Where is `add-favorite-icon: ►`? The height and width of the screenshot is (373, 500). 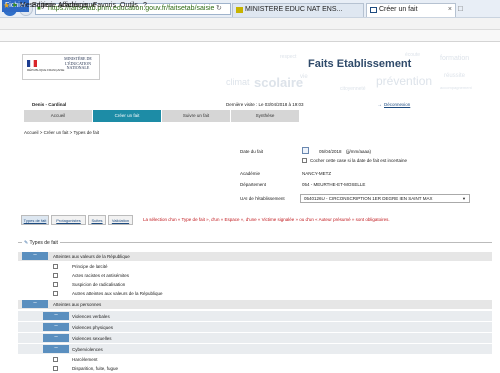
add-favorite-icon: ► is located at coordinates (15, 5).